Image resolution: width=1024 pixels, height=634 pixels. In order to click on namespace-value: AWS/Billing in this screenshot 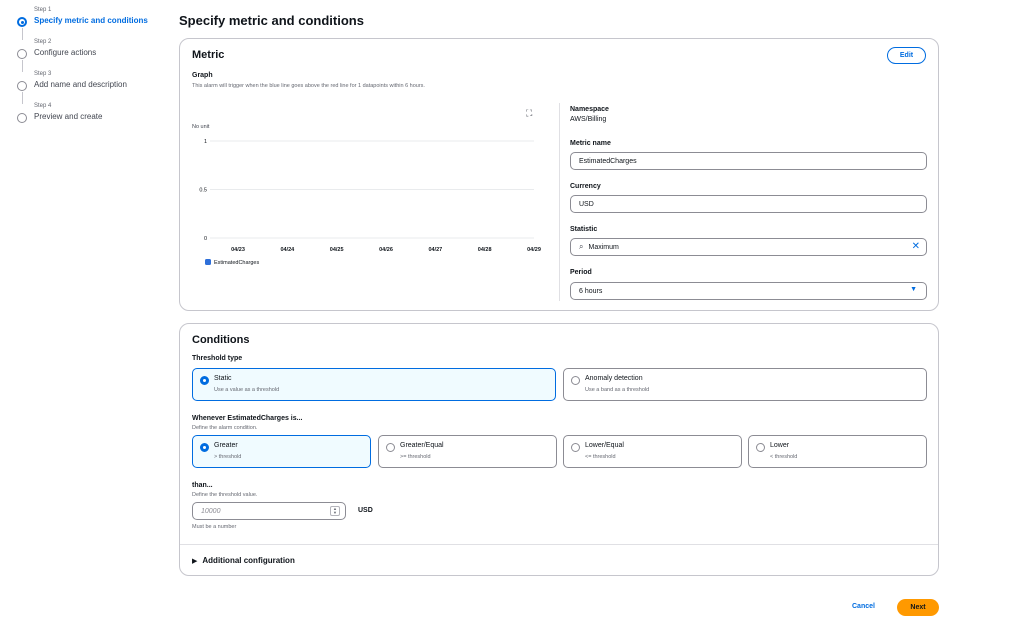, I will do `click(588, 119)`.